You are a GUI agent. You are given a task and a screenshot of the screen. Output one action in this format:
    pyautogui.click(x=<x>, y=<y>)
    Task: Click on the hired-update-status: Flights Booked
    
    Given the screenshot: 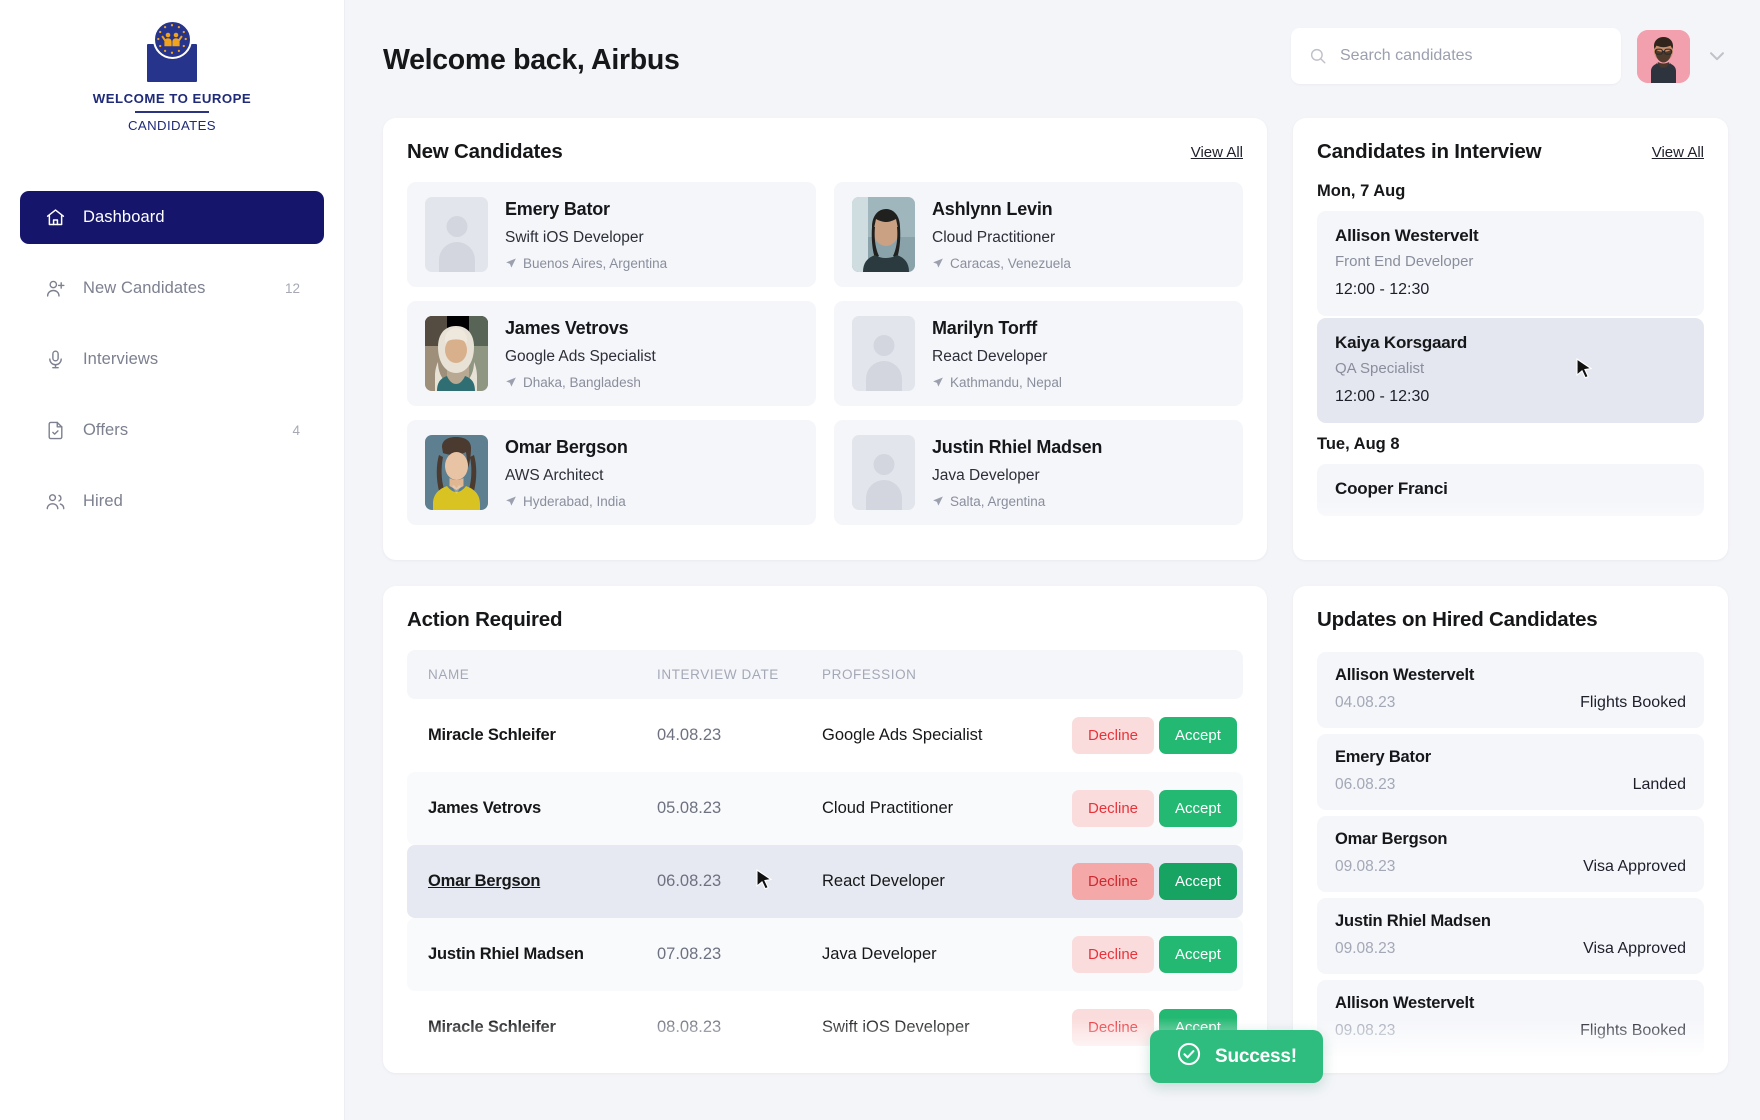 What is the action you would take?
    pyautogui.click(x=1633, y=702)
    